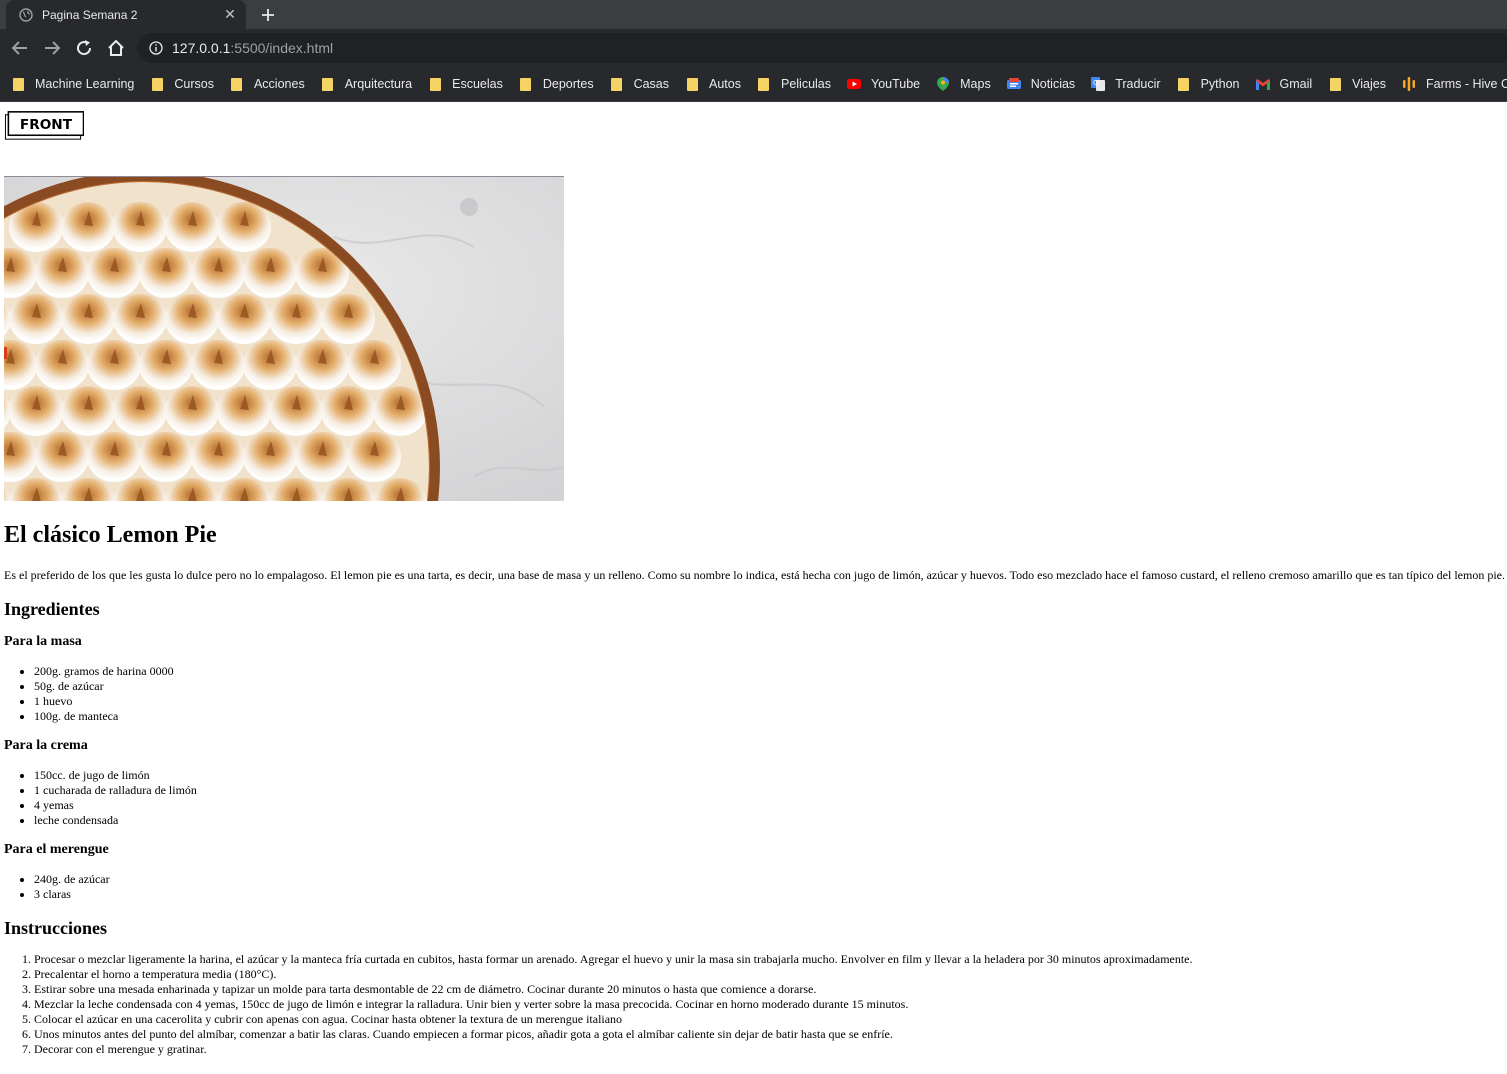 The image size is (1507, 1074). I want to click on bookmark-label: Traducir, so click(1138, 84).